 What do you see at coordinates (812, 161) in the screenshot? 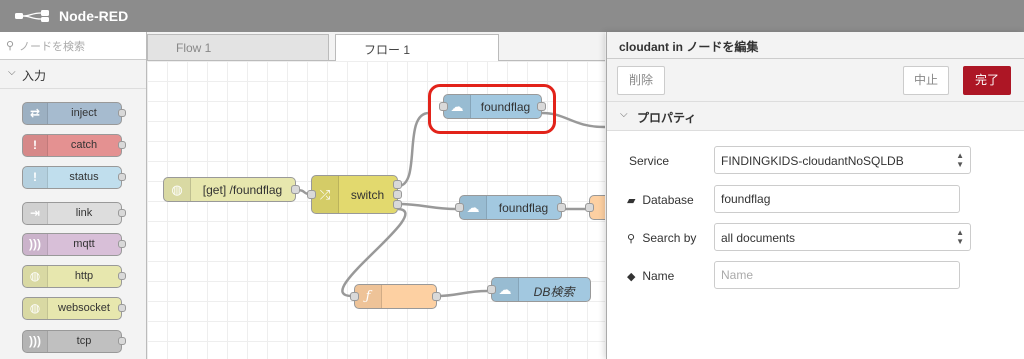
I see `service-value: FINDINGKIDS-cloudantNoSQLDB` at bounding box center [812, 161].